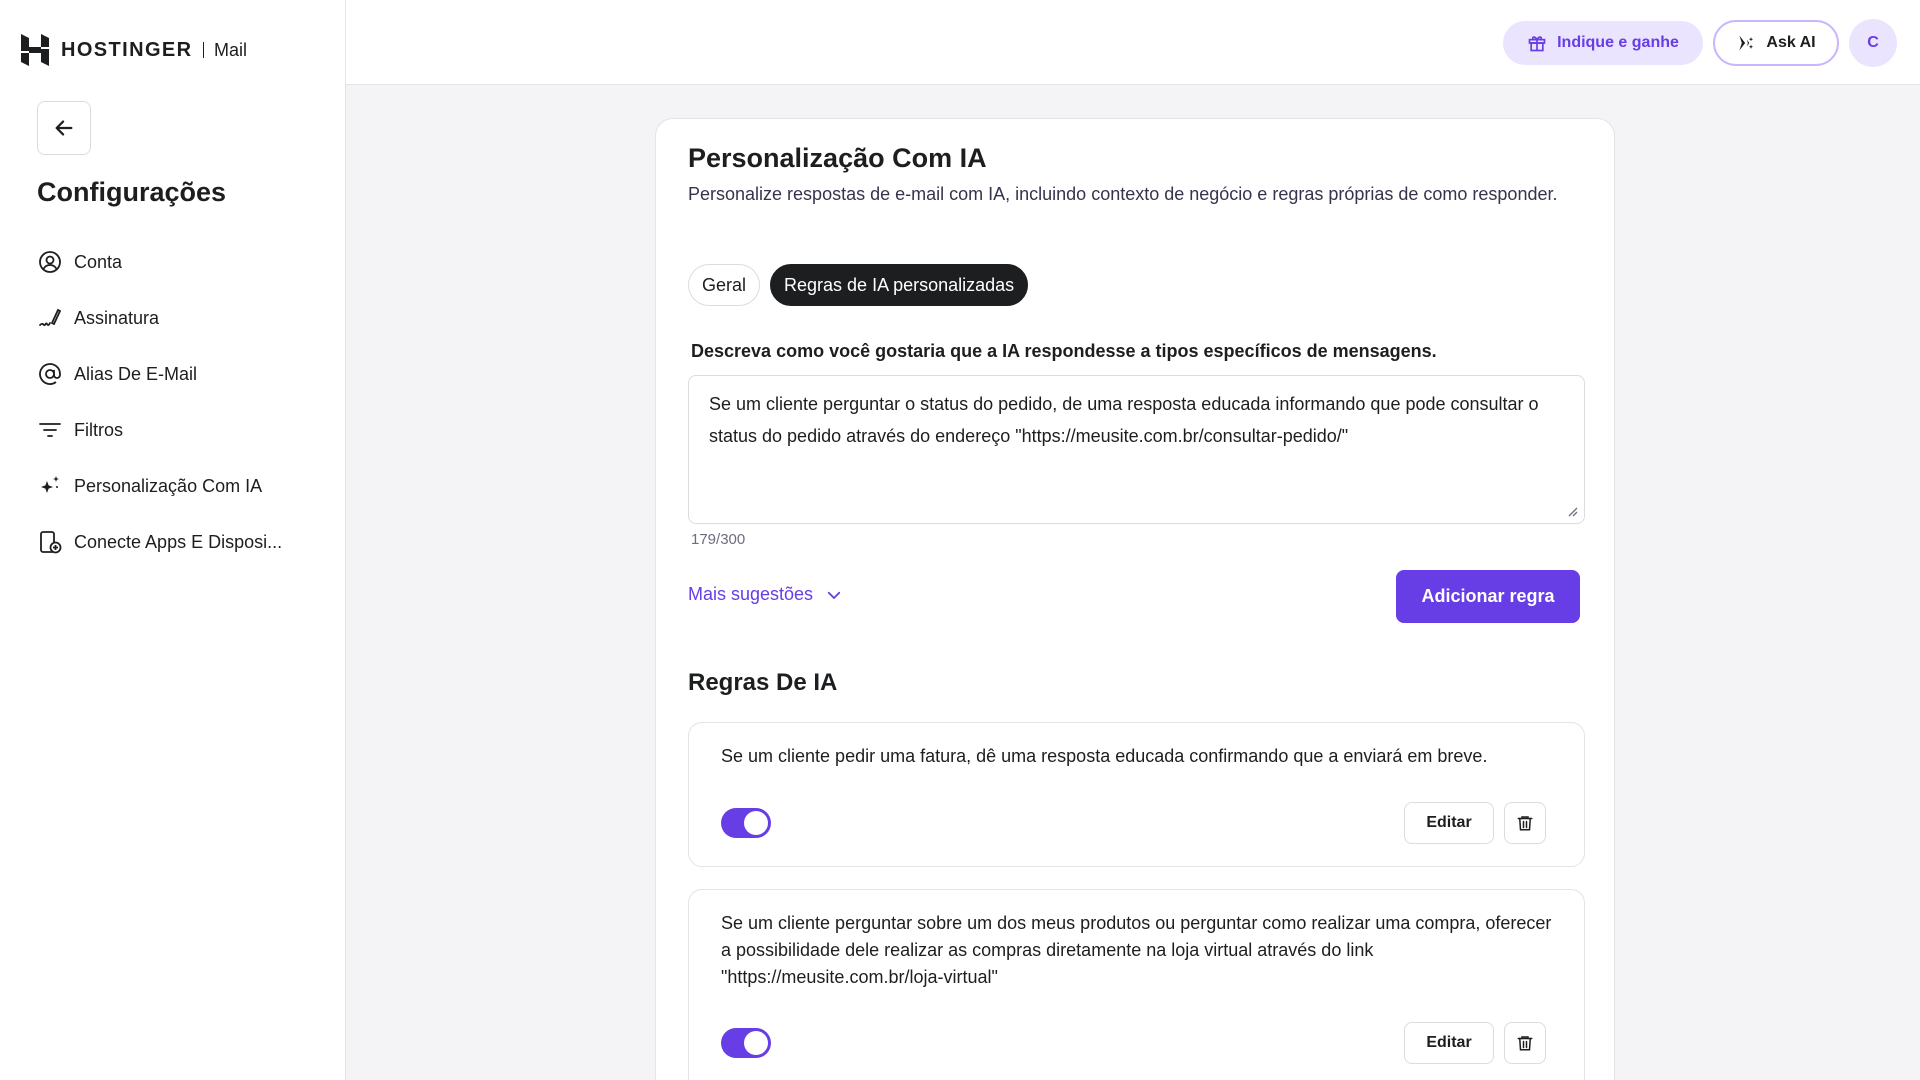  I want to click on character-counter: 179/300, so click(718, 539).